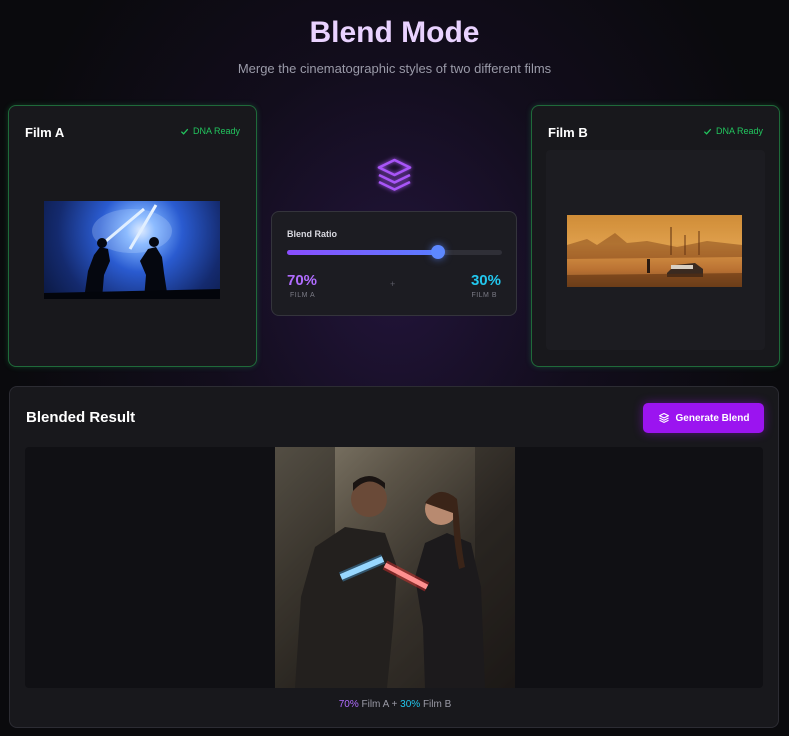  What do you see at coordinates (394, 263) in the screenshot?
I see `blend-ratio-panel: Blend Ratio 70% FILM A + 30% FILM B` at bounding box center [394, 263].